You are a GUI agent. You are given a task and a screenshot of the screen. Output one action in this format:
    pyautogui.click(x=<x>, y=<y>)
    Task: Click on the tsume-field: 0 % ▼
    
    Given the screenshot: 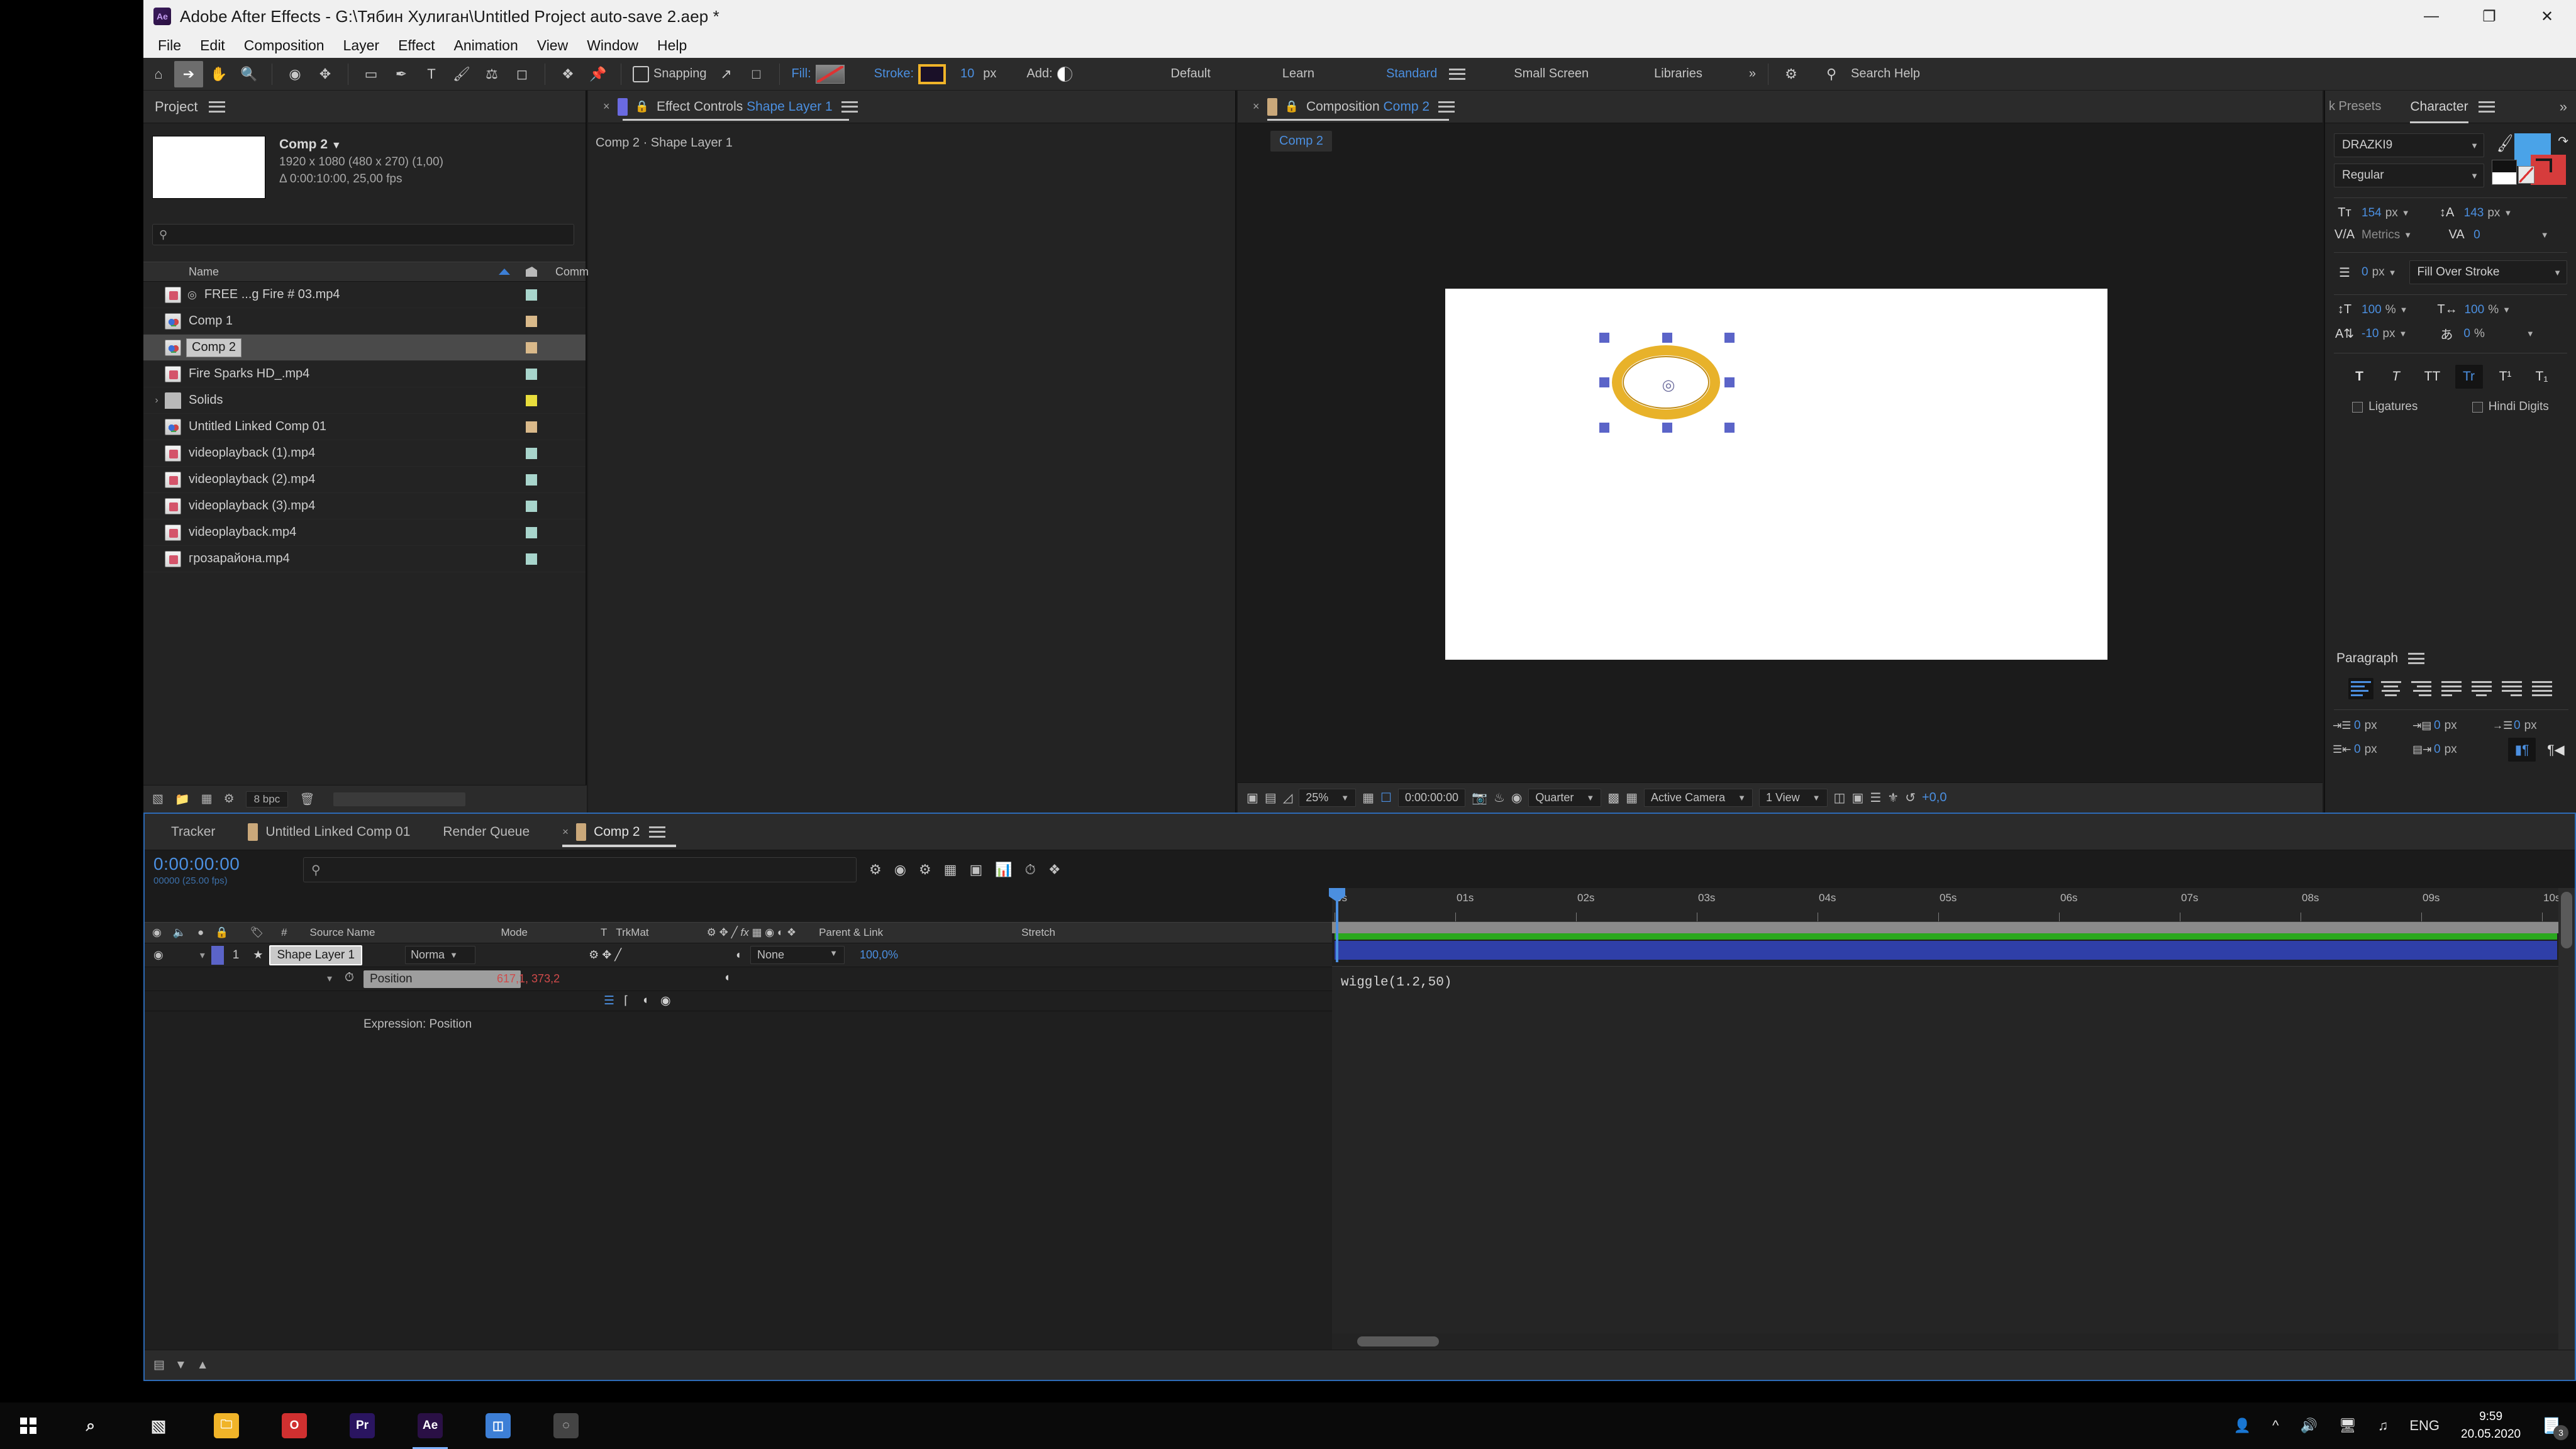 What is the action you would take?
    pyautogui.click(x=2498, y=334)
    